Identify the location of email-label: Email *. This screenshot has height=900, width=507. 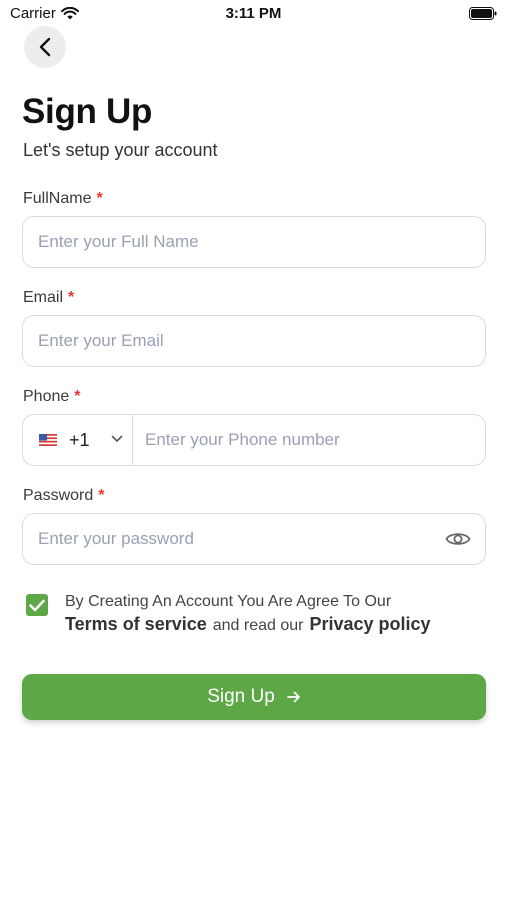
(48, 298).